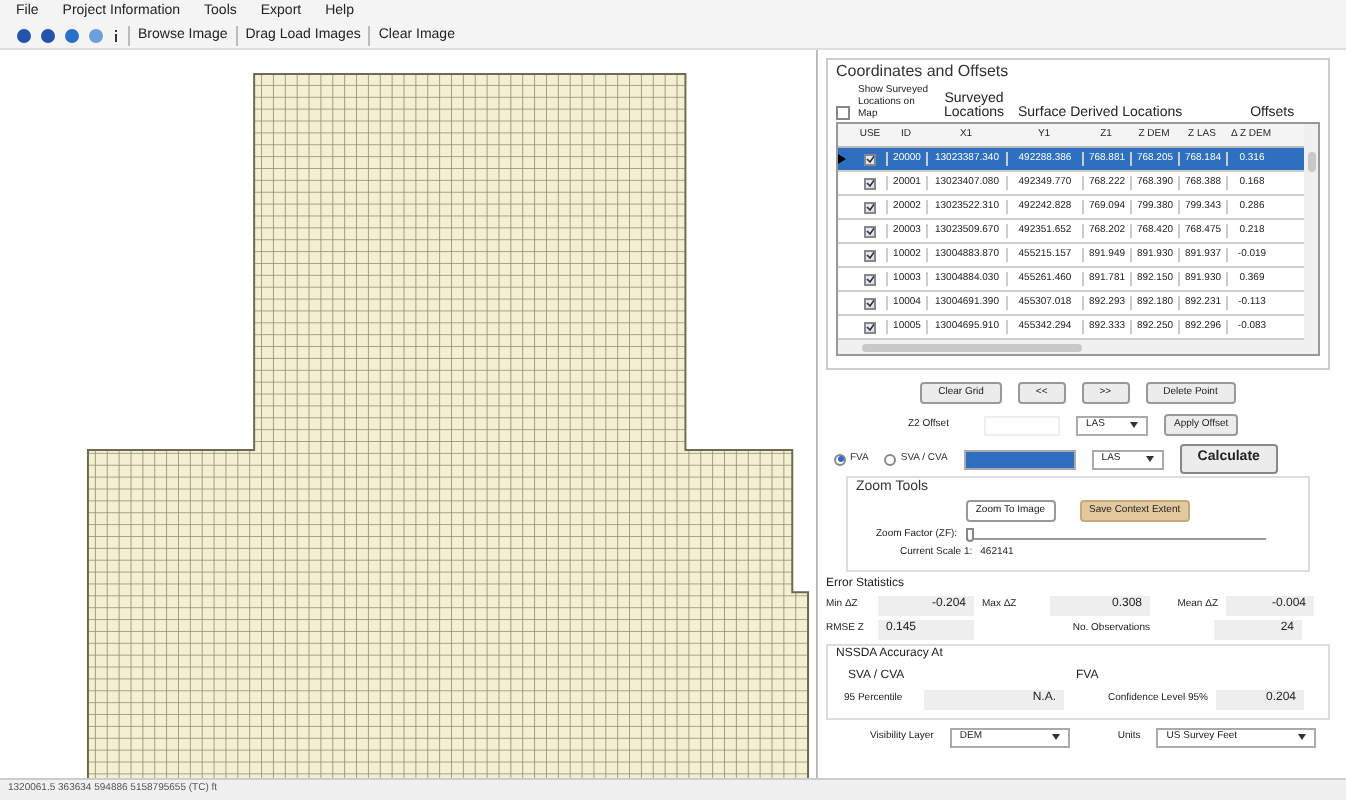  I want to click on slider-thumb, so click(969, 535).